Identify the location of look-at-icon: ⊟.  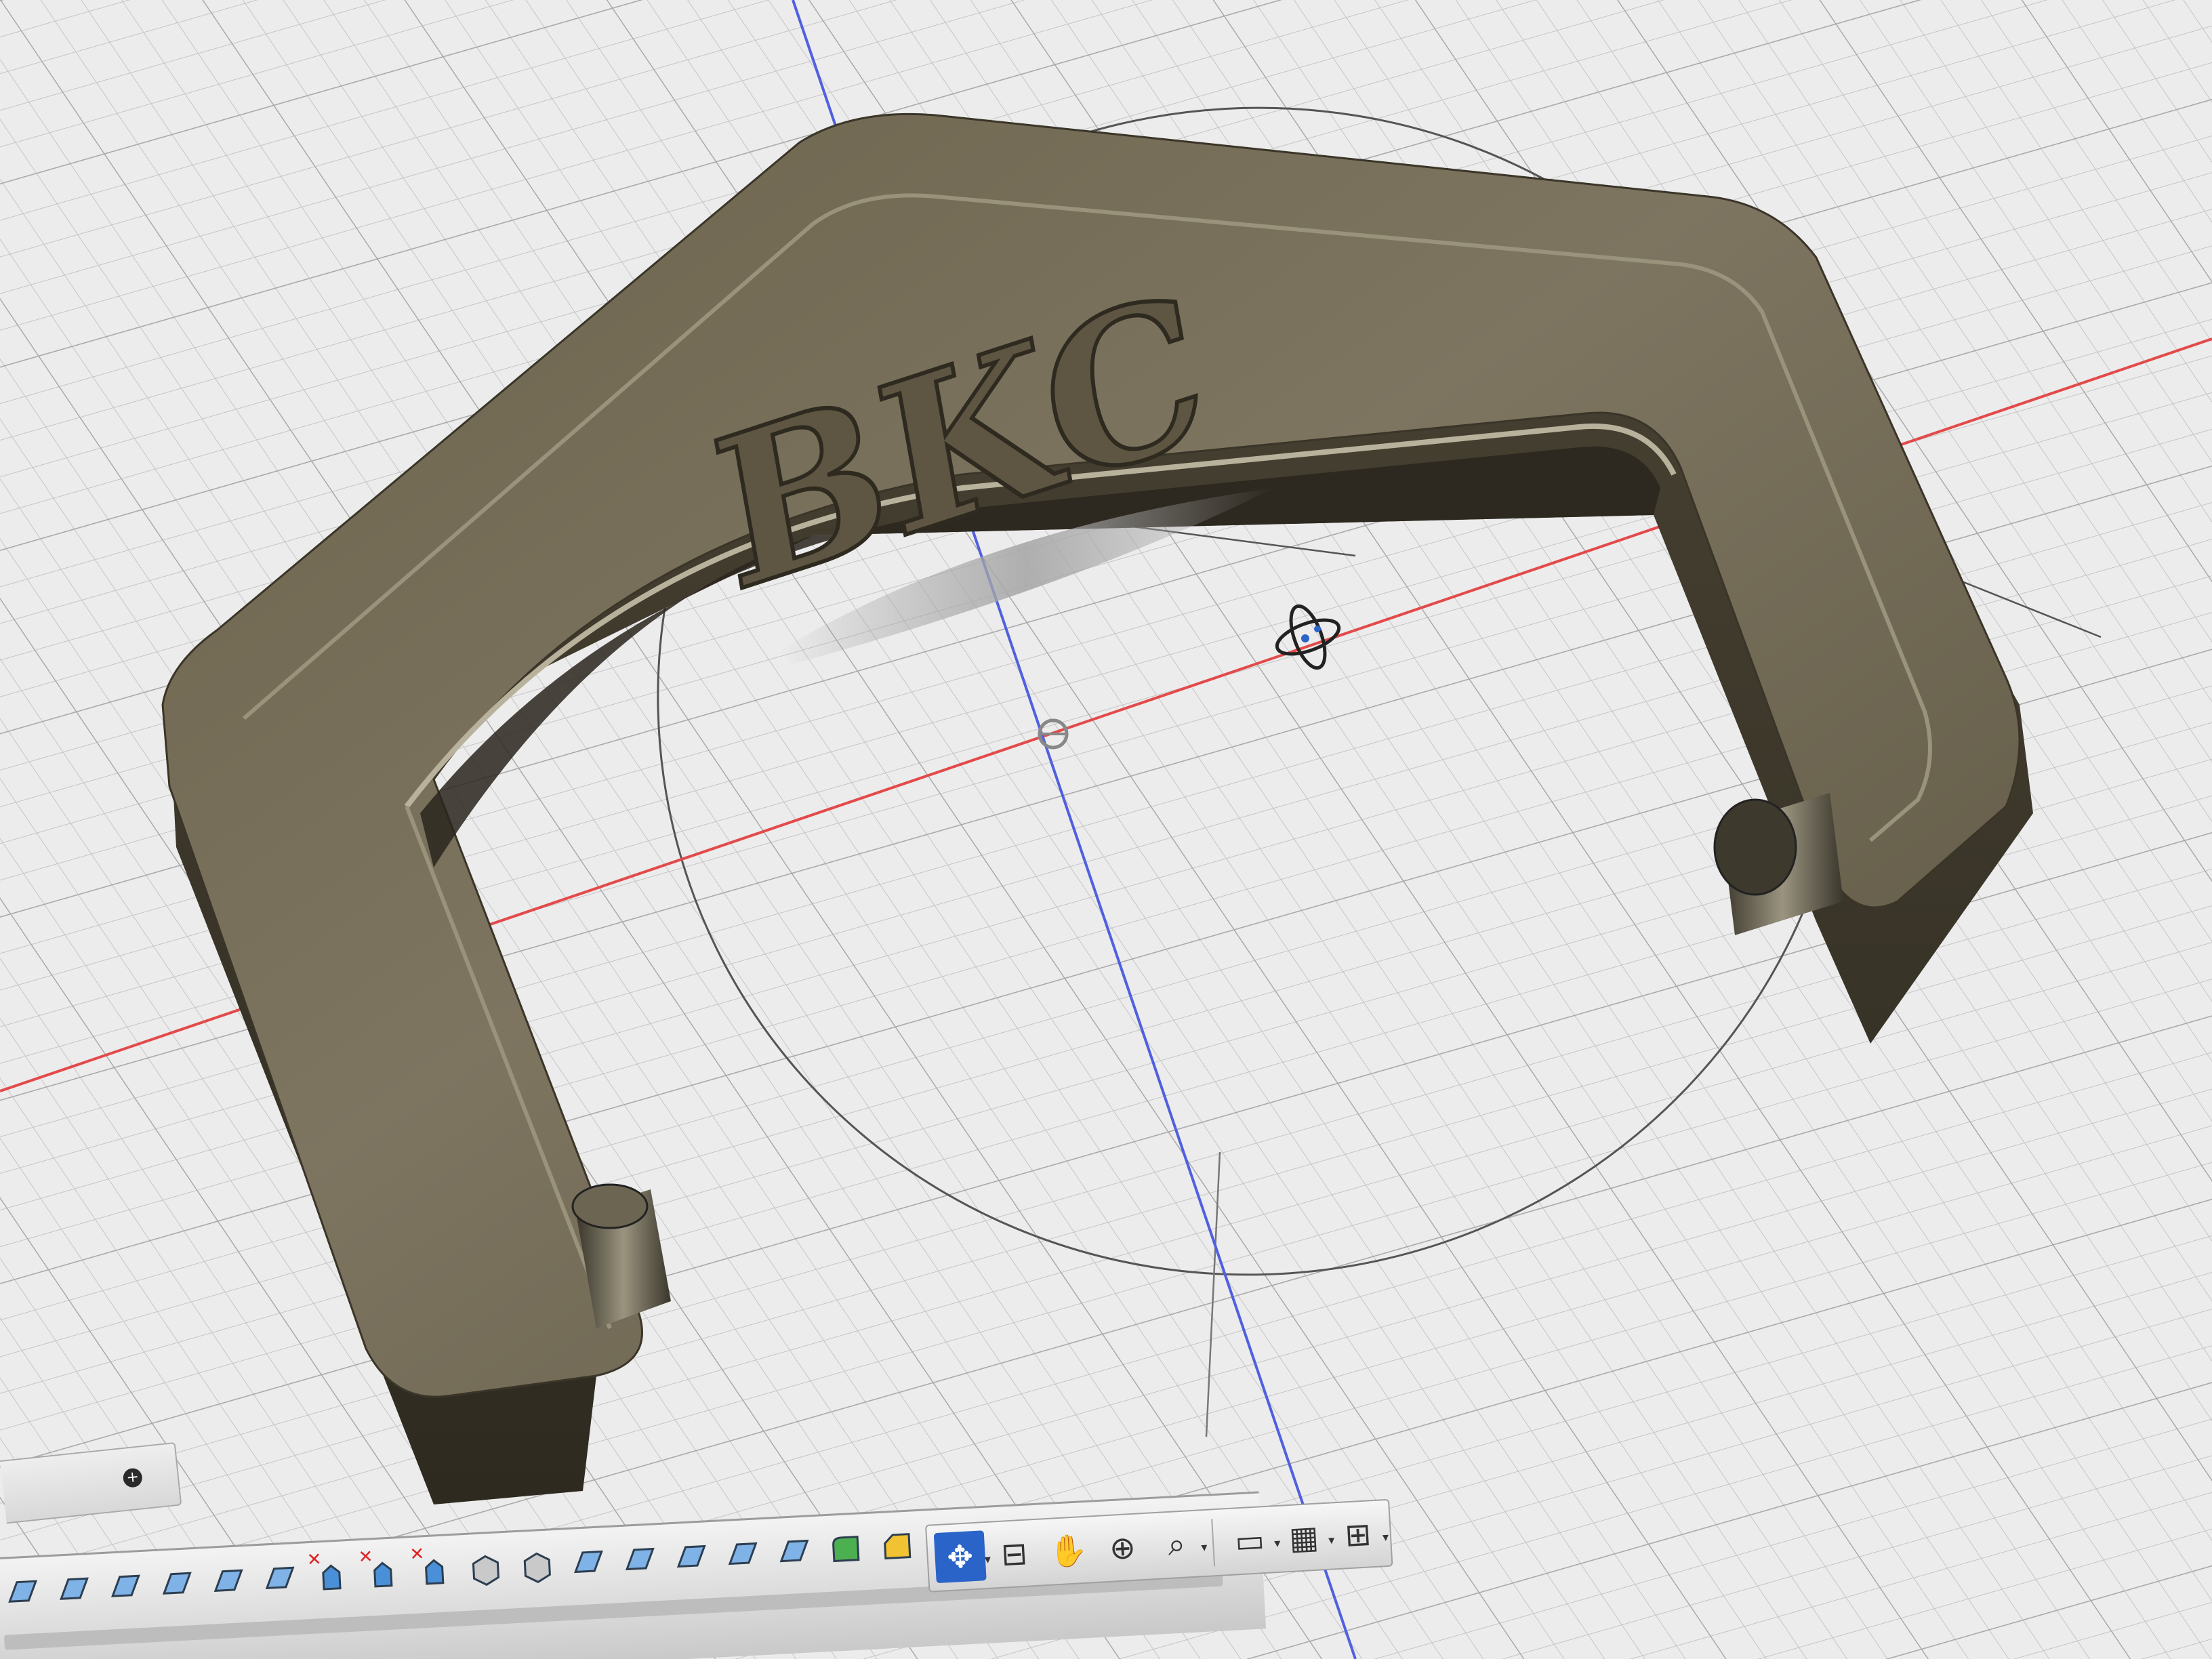
(1015, 1554).